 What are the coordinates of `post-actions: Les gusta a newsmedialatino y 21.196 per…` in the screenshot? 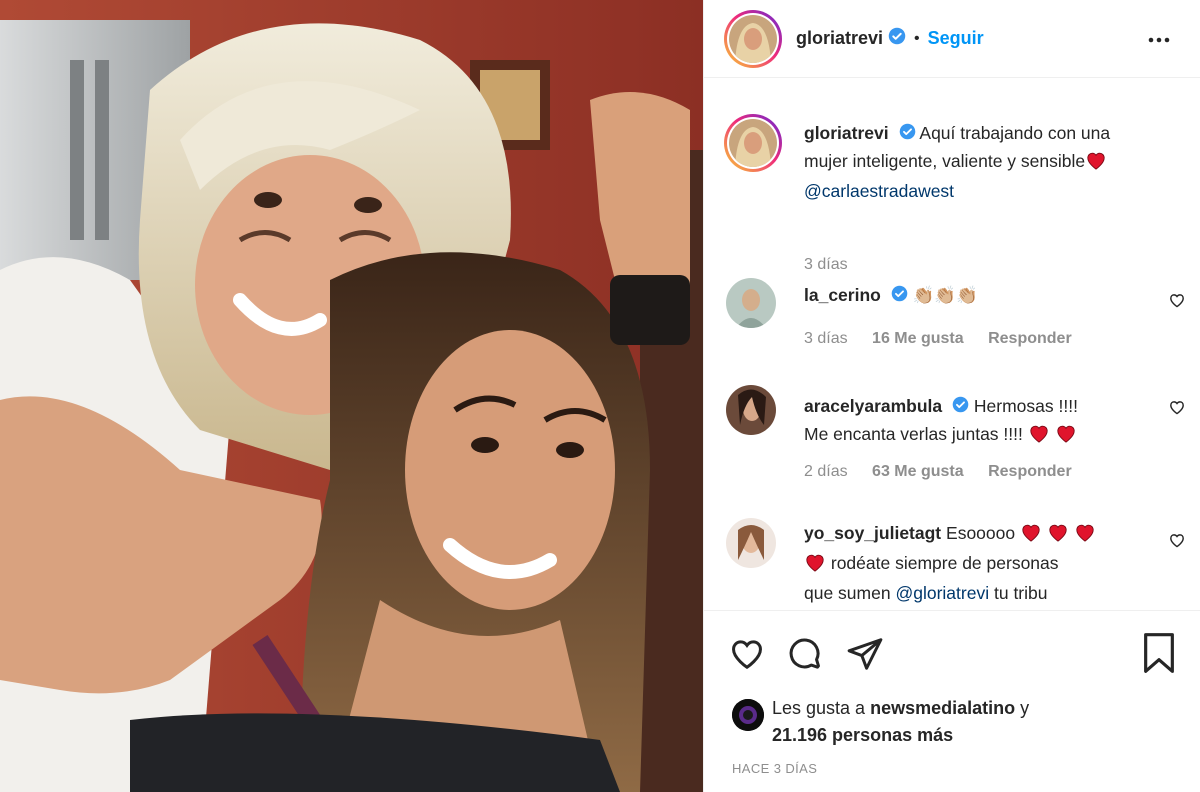 It's located at (952, 701).